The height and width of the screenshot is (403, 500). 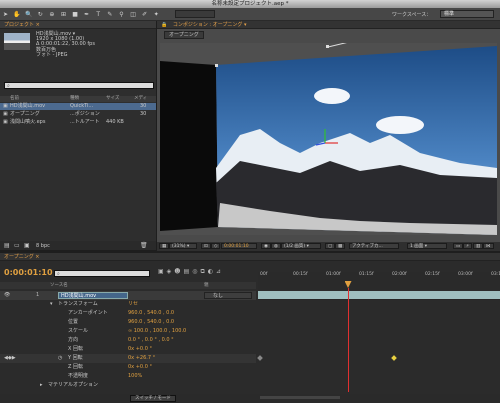 I want to click on project-item: ▣ HD浅間山.mov QuickTi... 30, so click(x=78, y=106).